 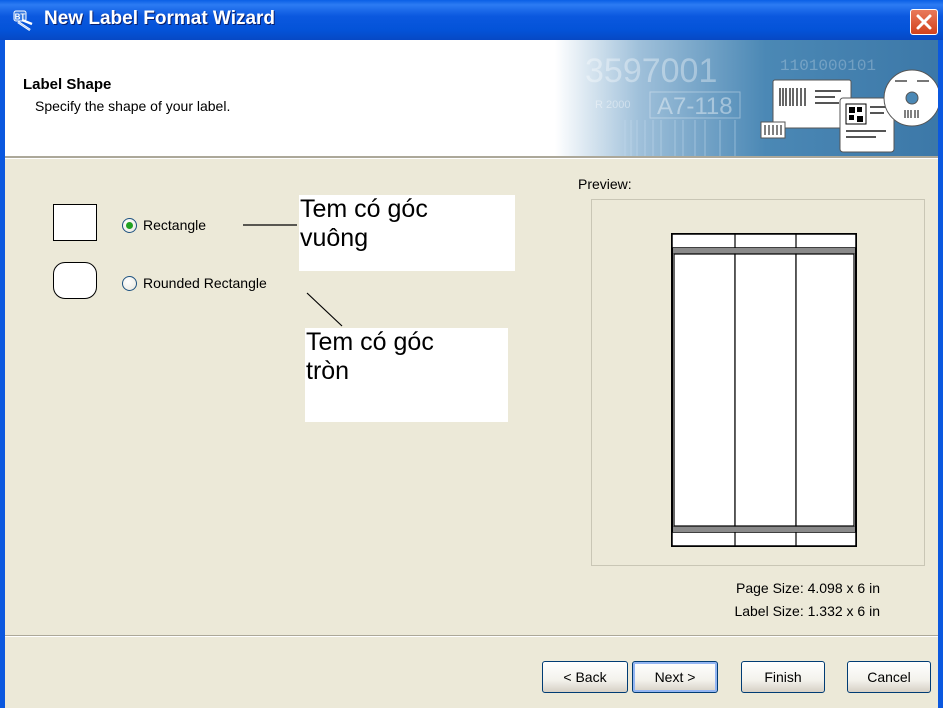 I want to click on footer-divider, so click(x=471, y=636).